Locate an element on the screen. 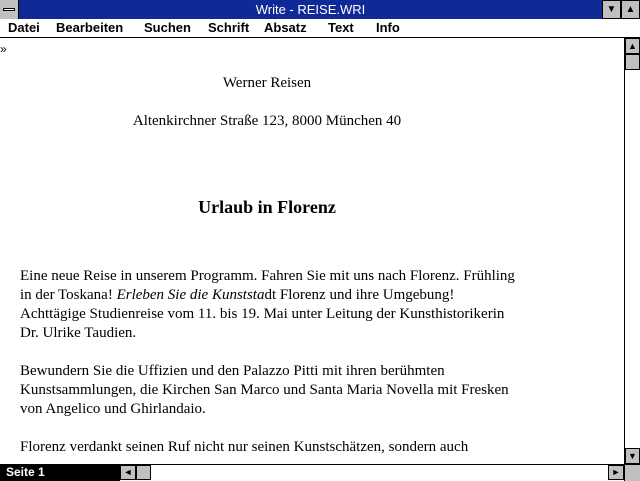 The height and width of the screenshot is (481, 640). scroll-down-button: ▼ is located at coordinates (632, 456).